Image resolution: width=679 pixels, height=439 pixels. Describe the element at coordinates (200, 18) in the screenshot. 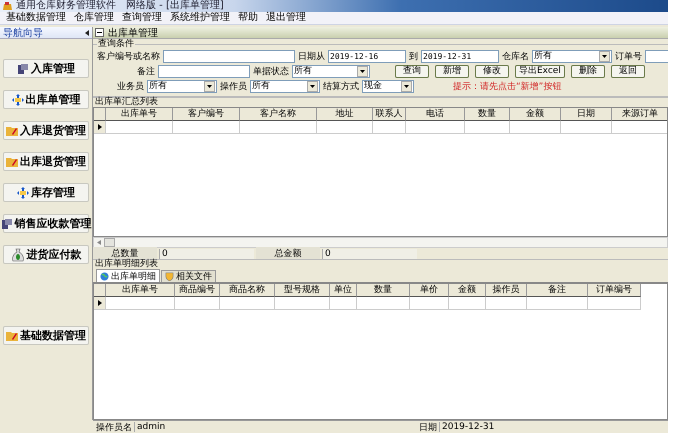

I see `menu-item: 系统维护管理` at that location.